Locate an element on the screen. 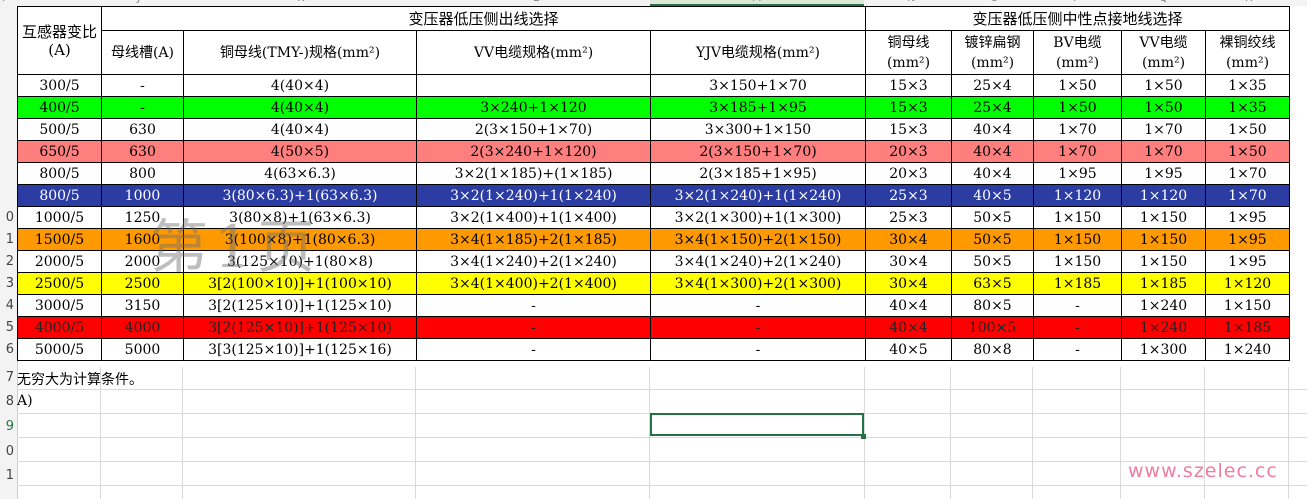 This screenshot has height=499, width=1307. cell-trough: 5000 is located at coordinates (142, 349).